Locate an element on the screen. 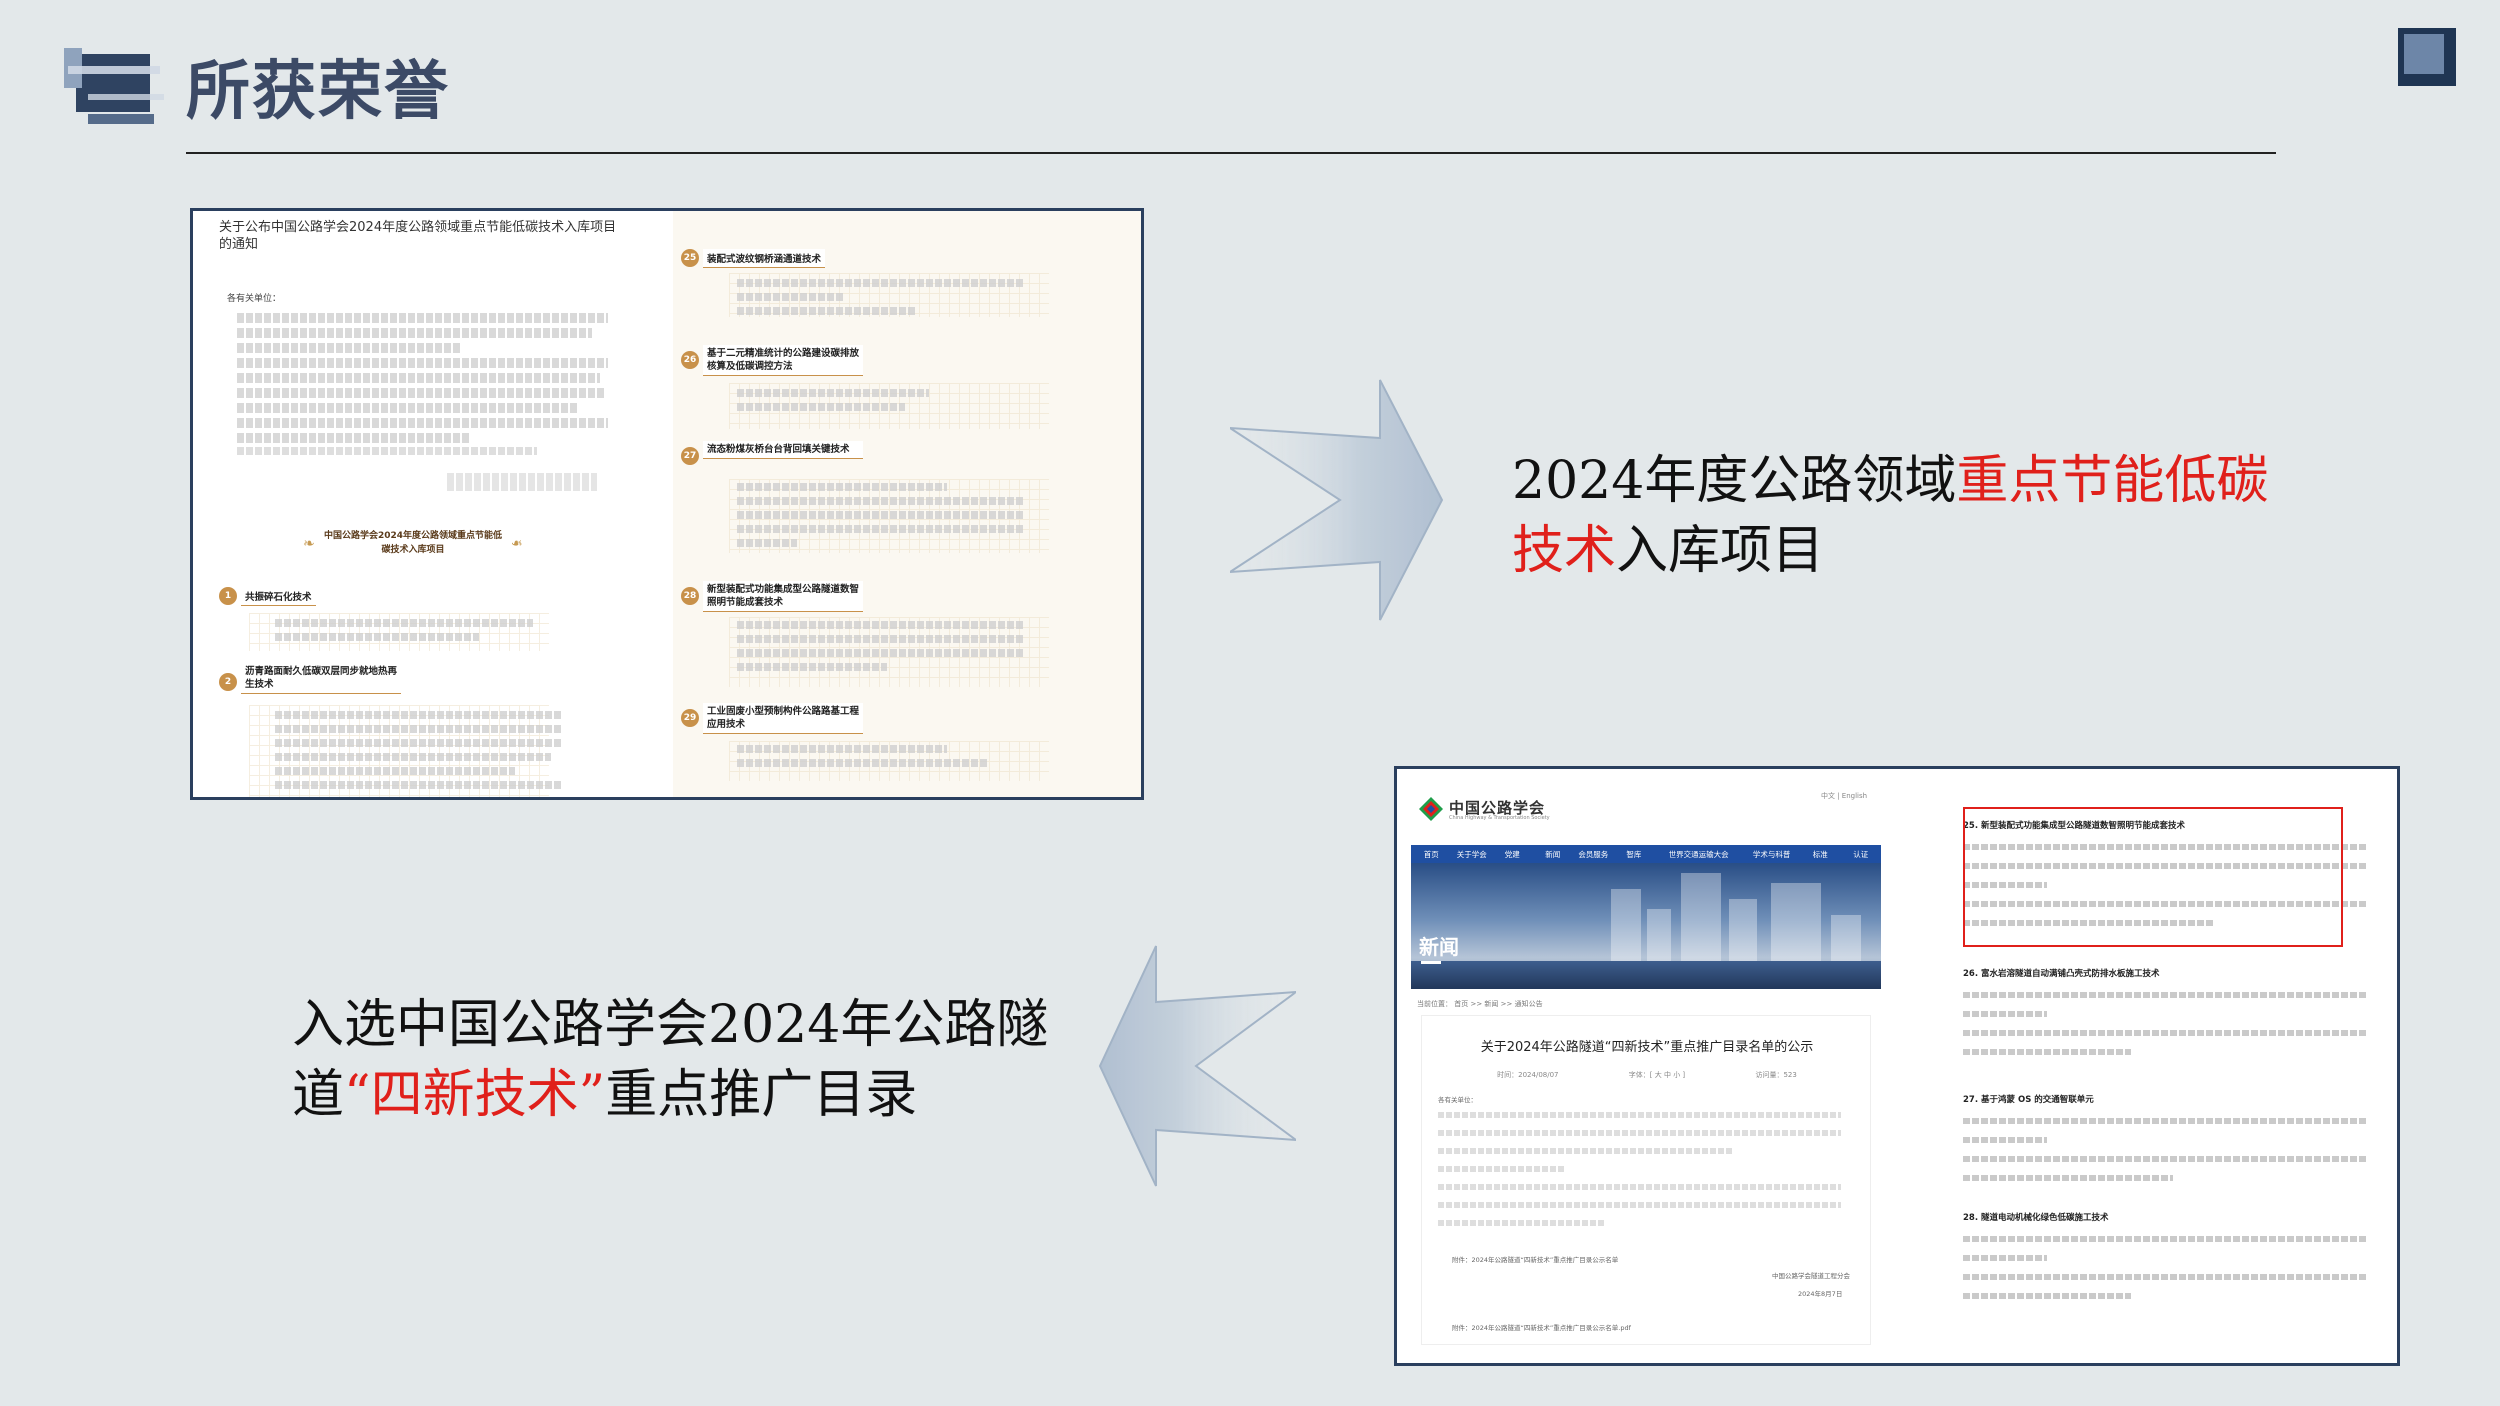 The image size is (2500, 1406). list-item: 27. 基于鸿蒙 OS 的交通智联单元 is located at coordinates (2173, 1137).